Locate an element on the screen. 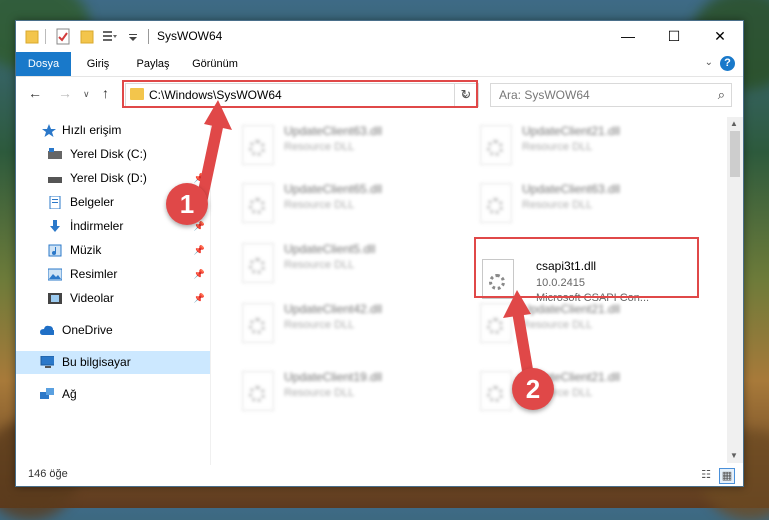 This screenshot has width=769, height=520. arrow-2-head is located at coordinates (517, 304).